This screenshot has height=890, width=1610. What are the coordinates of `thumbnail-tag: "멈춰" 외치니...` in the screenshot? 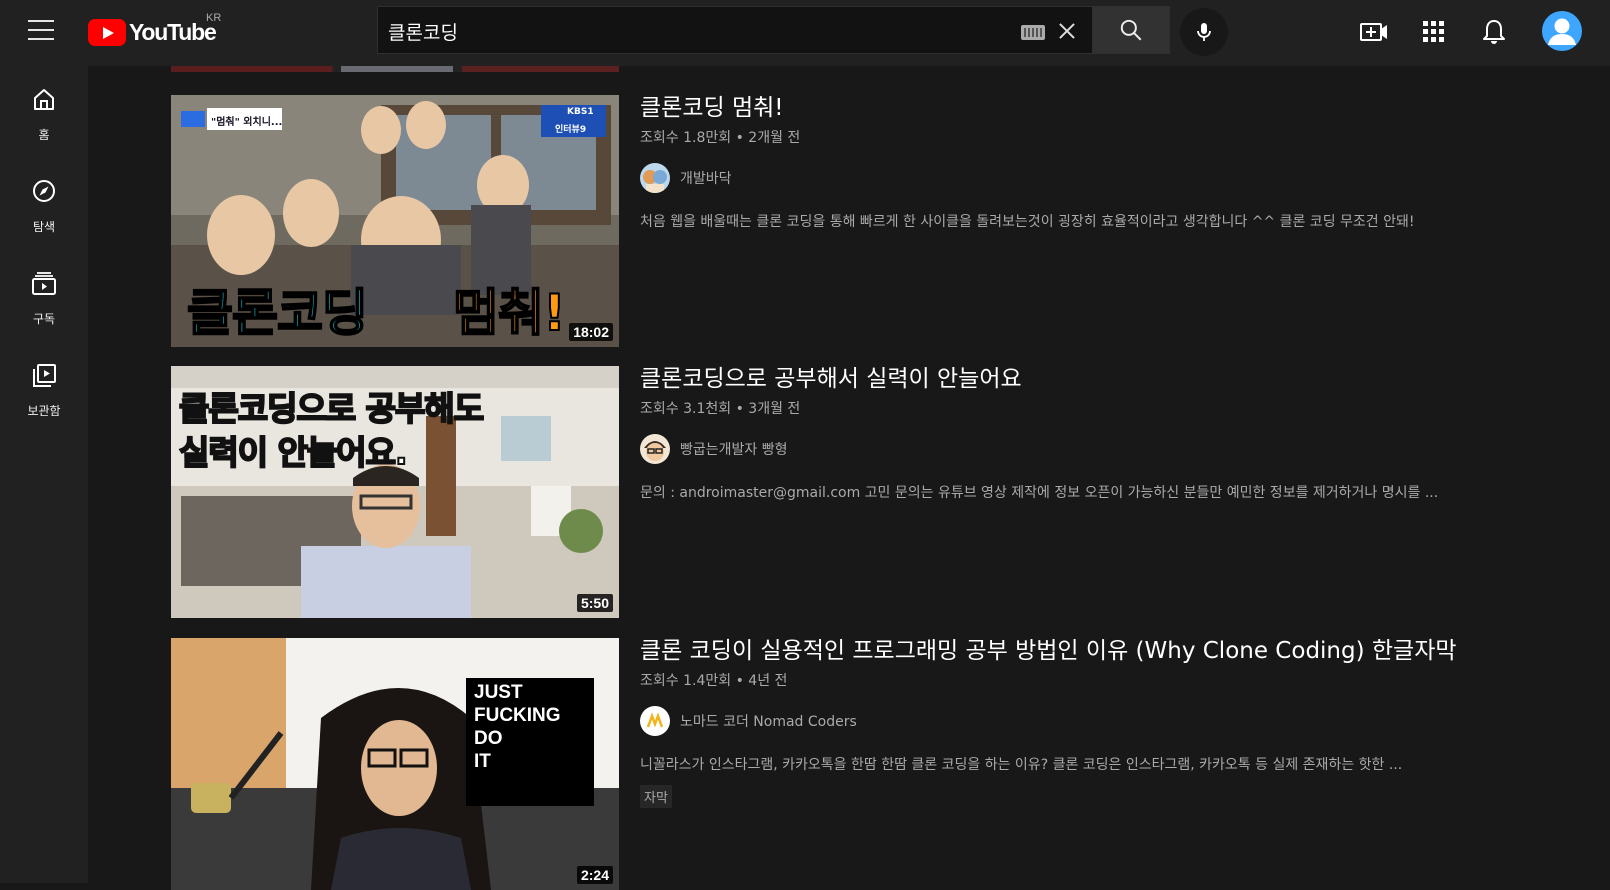 It's located at (247, 122).